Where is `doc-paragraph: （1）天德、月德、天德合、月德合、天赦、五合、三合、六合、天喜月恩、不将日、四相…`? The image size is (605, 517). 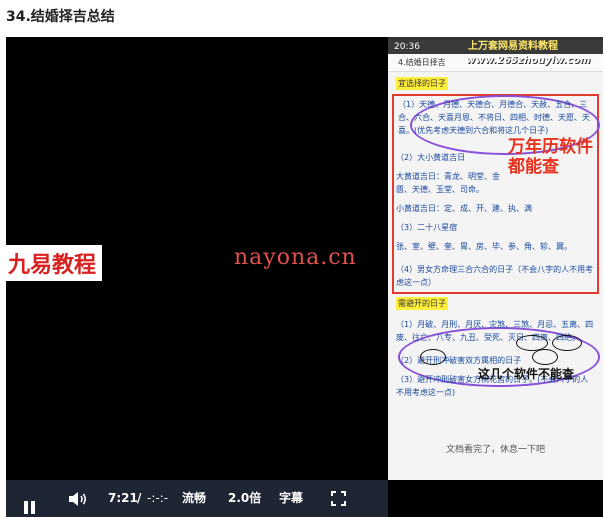 doc-paragraph: （1）天德、月德、天德合、月德合、天赦、五合、三合、六合、天喜月恩、不将日、四相… is located at coordinates (494, 117).